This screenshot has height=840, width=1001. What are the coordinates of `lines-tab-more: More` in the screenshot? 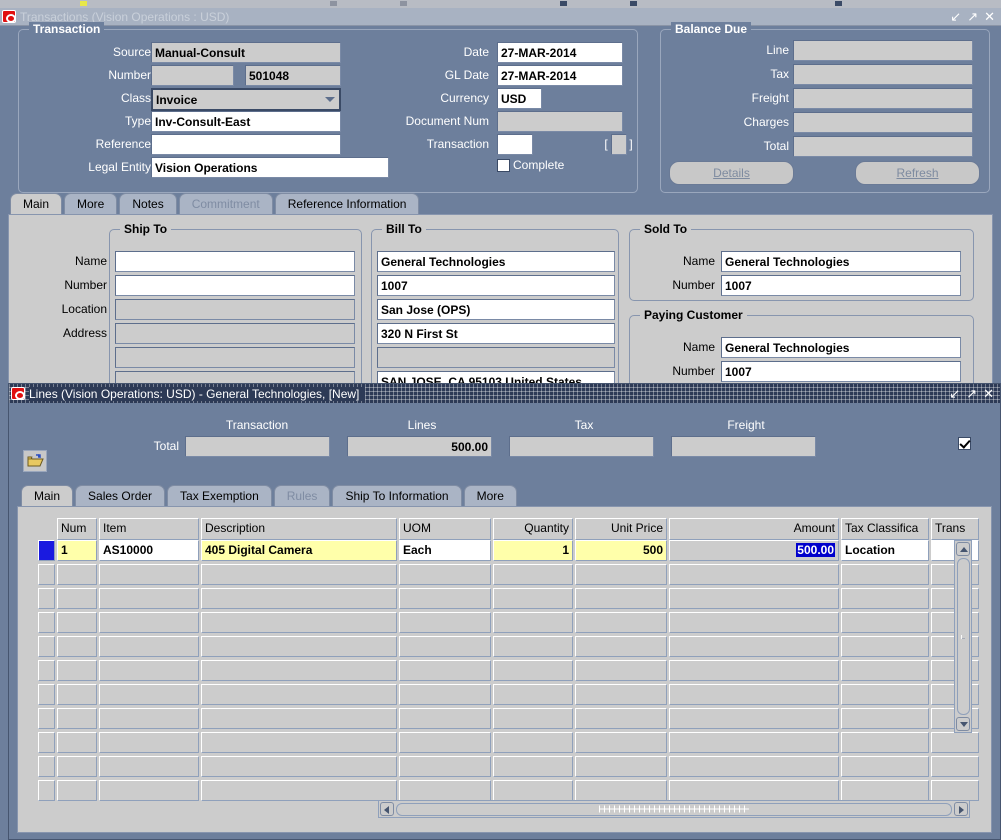 It's located at (490, 496).